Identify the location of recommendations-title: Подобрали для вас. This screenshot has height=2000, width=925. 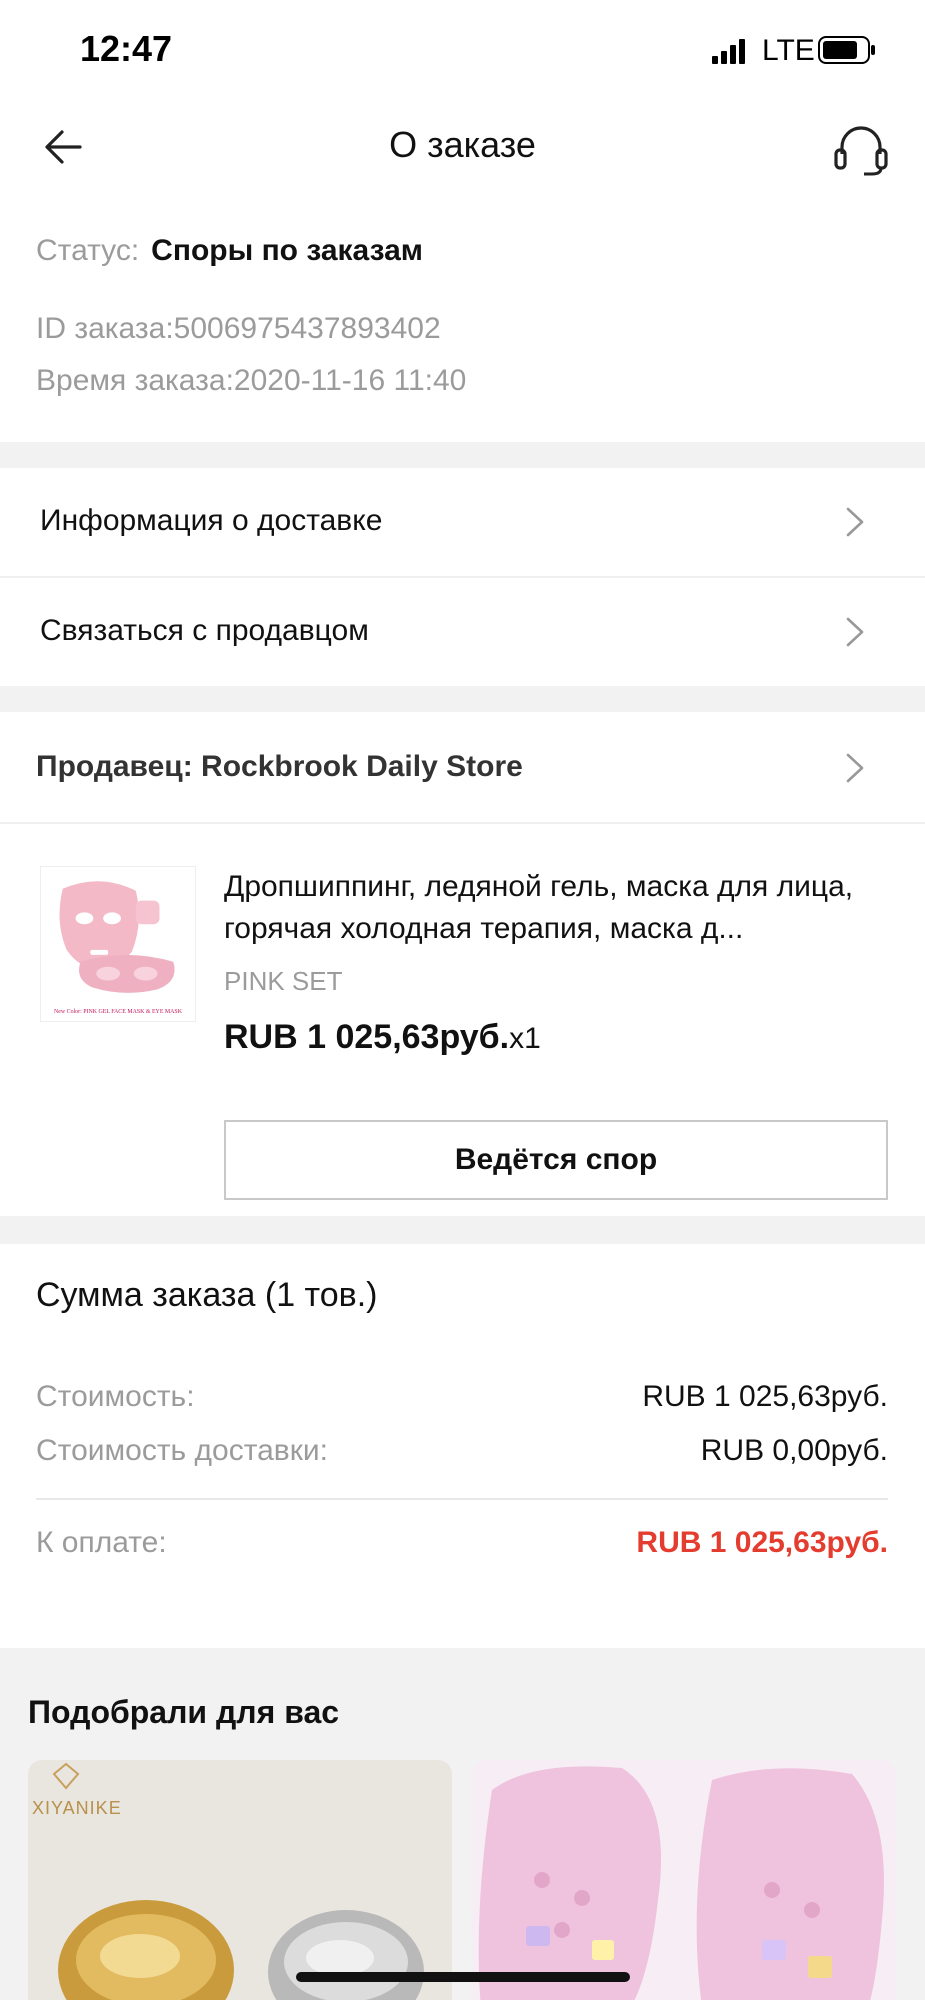
(184, 1712).